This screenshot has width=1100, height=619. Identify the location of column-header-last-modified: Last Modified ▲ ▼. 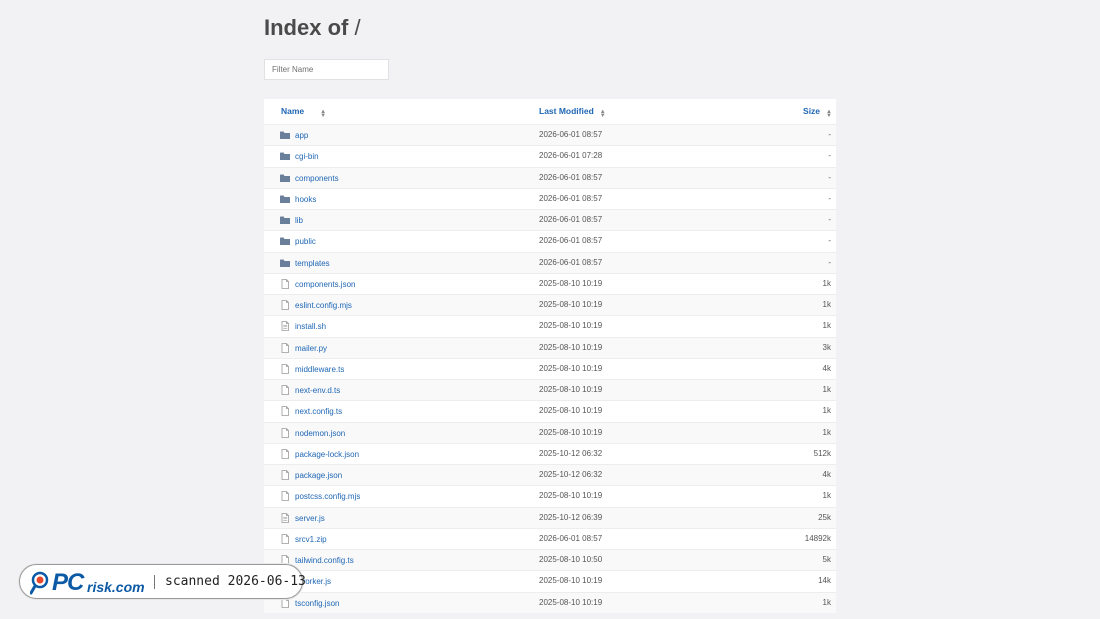
(572, 112).